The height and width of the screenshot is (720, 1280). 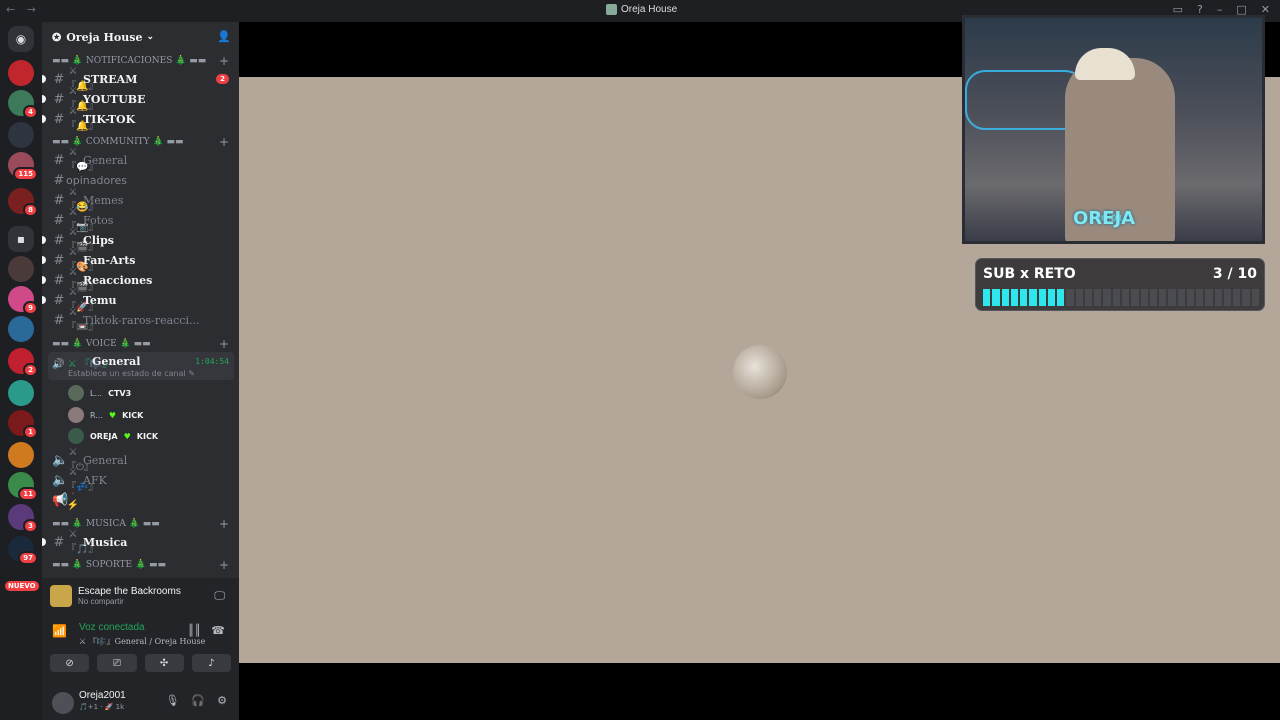 What do you see at coordinates (10, 9) in the screenshot?
I see `back-icon: ←` at bounding box center [10, 9].